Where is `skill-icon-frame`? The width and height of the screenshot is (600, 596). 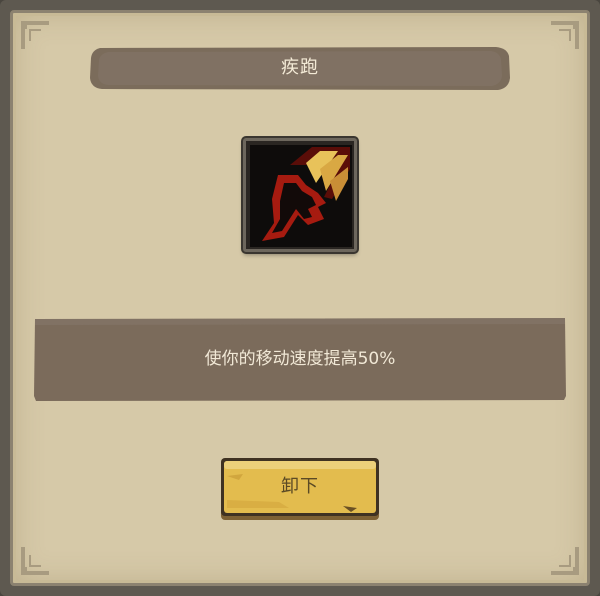 skill-icon-frame is located at coordinates (300, 195).